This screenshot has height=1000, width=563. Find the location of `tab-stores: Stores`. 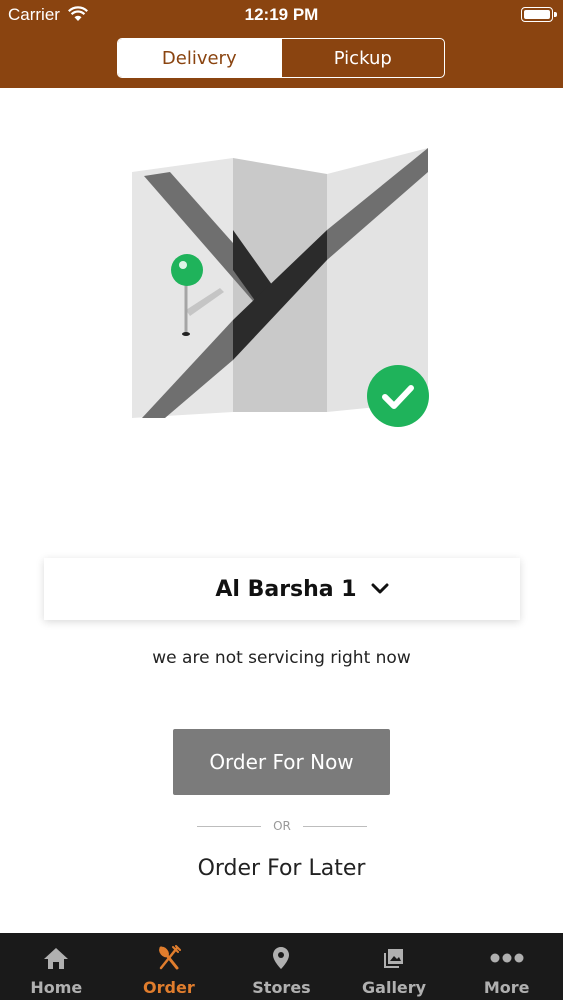

tab-stores: Stores is located at coordinates (281, 966).